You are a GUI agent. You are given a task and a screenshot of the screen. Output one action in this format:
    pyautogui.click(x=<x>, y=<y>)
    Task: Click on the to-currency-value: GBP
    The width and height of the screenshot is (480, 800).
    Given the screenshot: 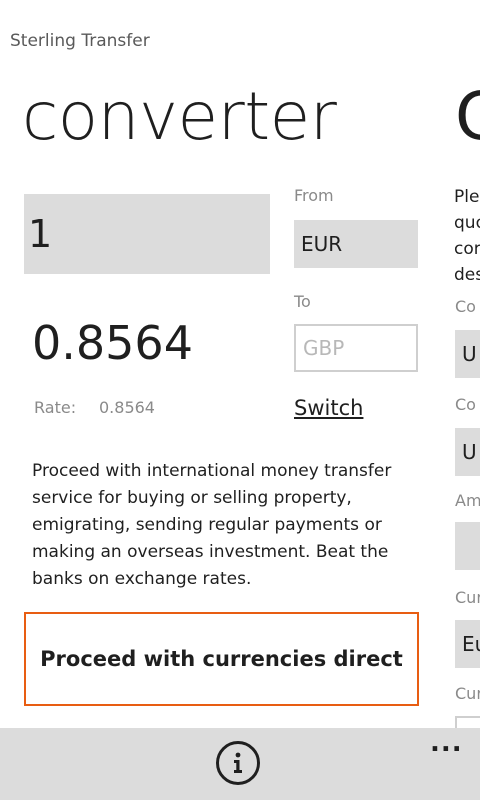 What is the action you would take?
    pyautogui.click(x=324, y=348)
    